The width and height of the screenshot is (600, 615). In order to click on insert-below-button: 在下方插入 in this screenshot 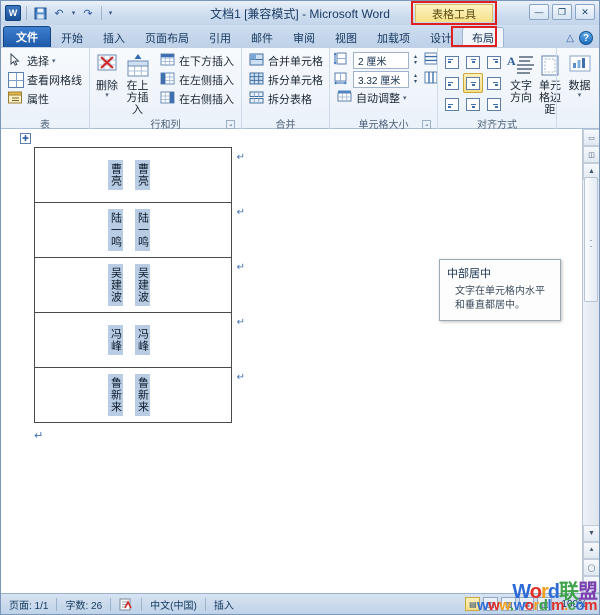, I will do `click(197, 61)`.